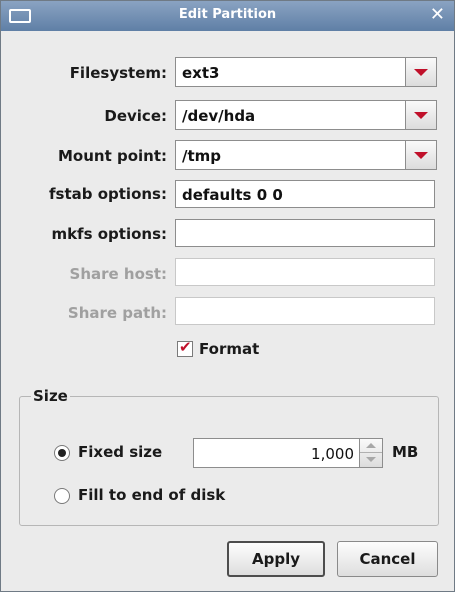  I want to click on filesystem-dropdown-button, so click(420, 72).